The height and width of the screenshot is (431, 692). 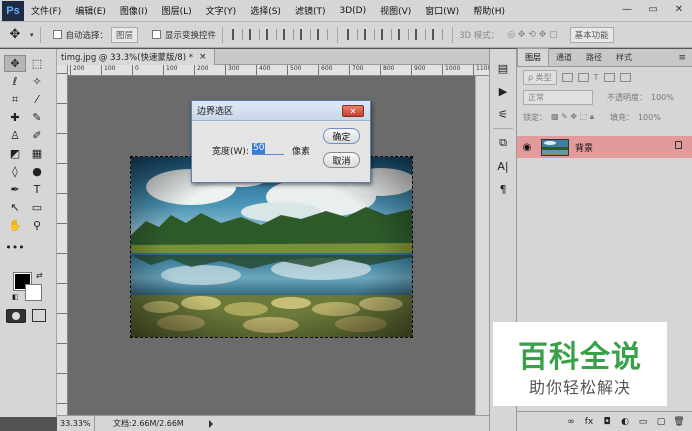 I want to click on tab-channels: 通道, so click(x=564, y=57).